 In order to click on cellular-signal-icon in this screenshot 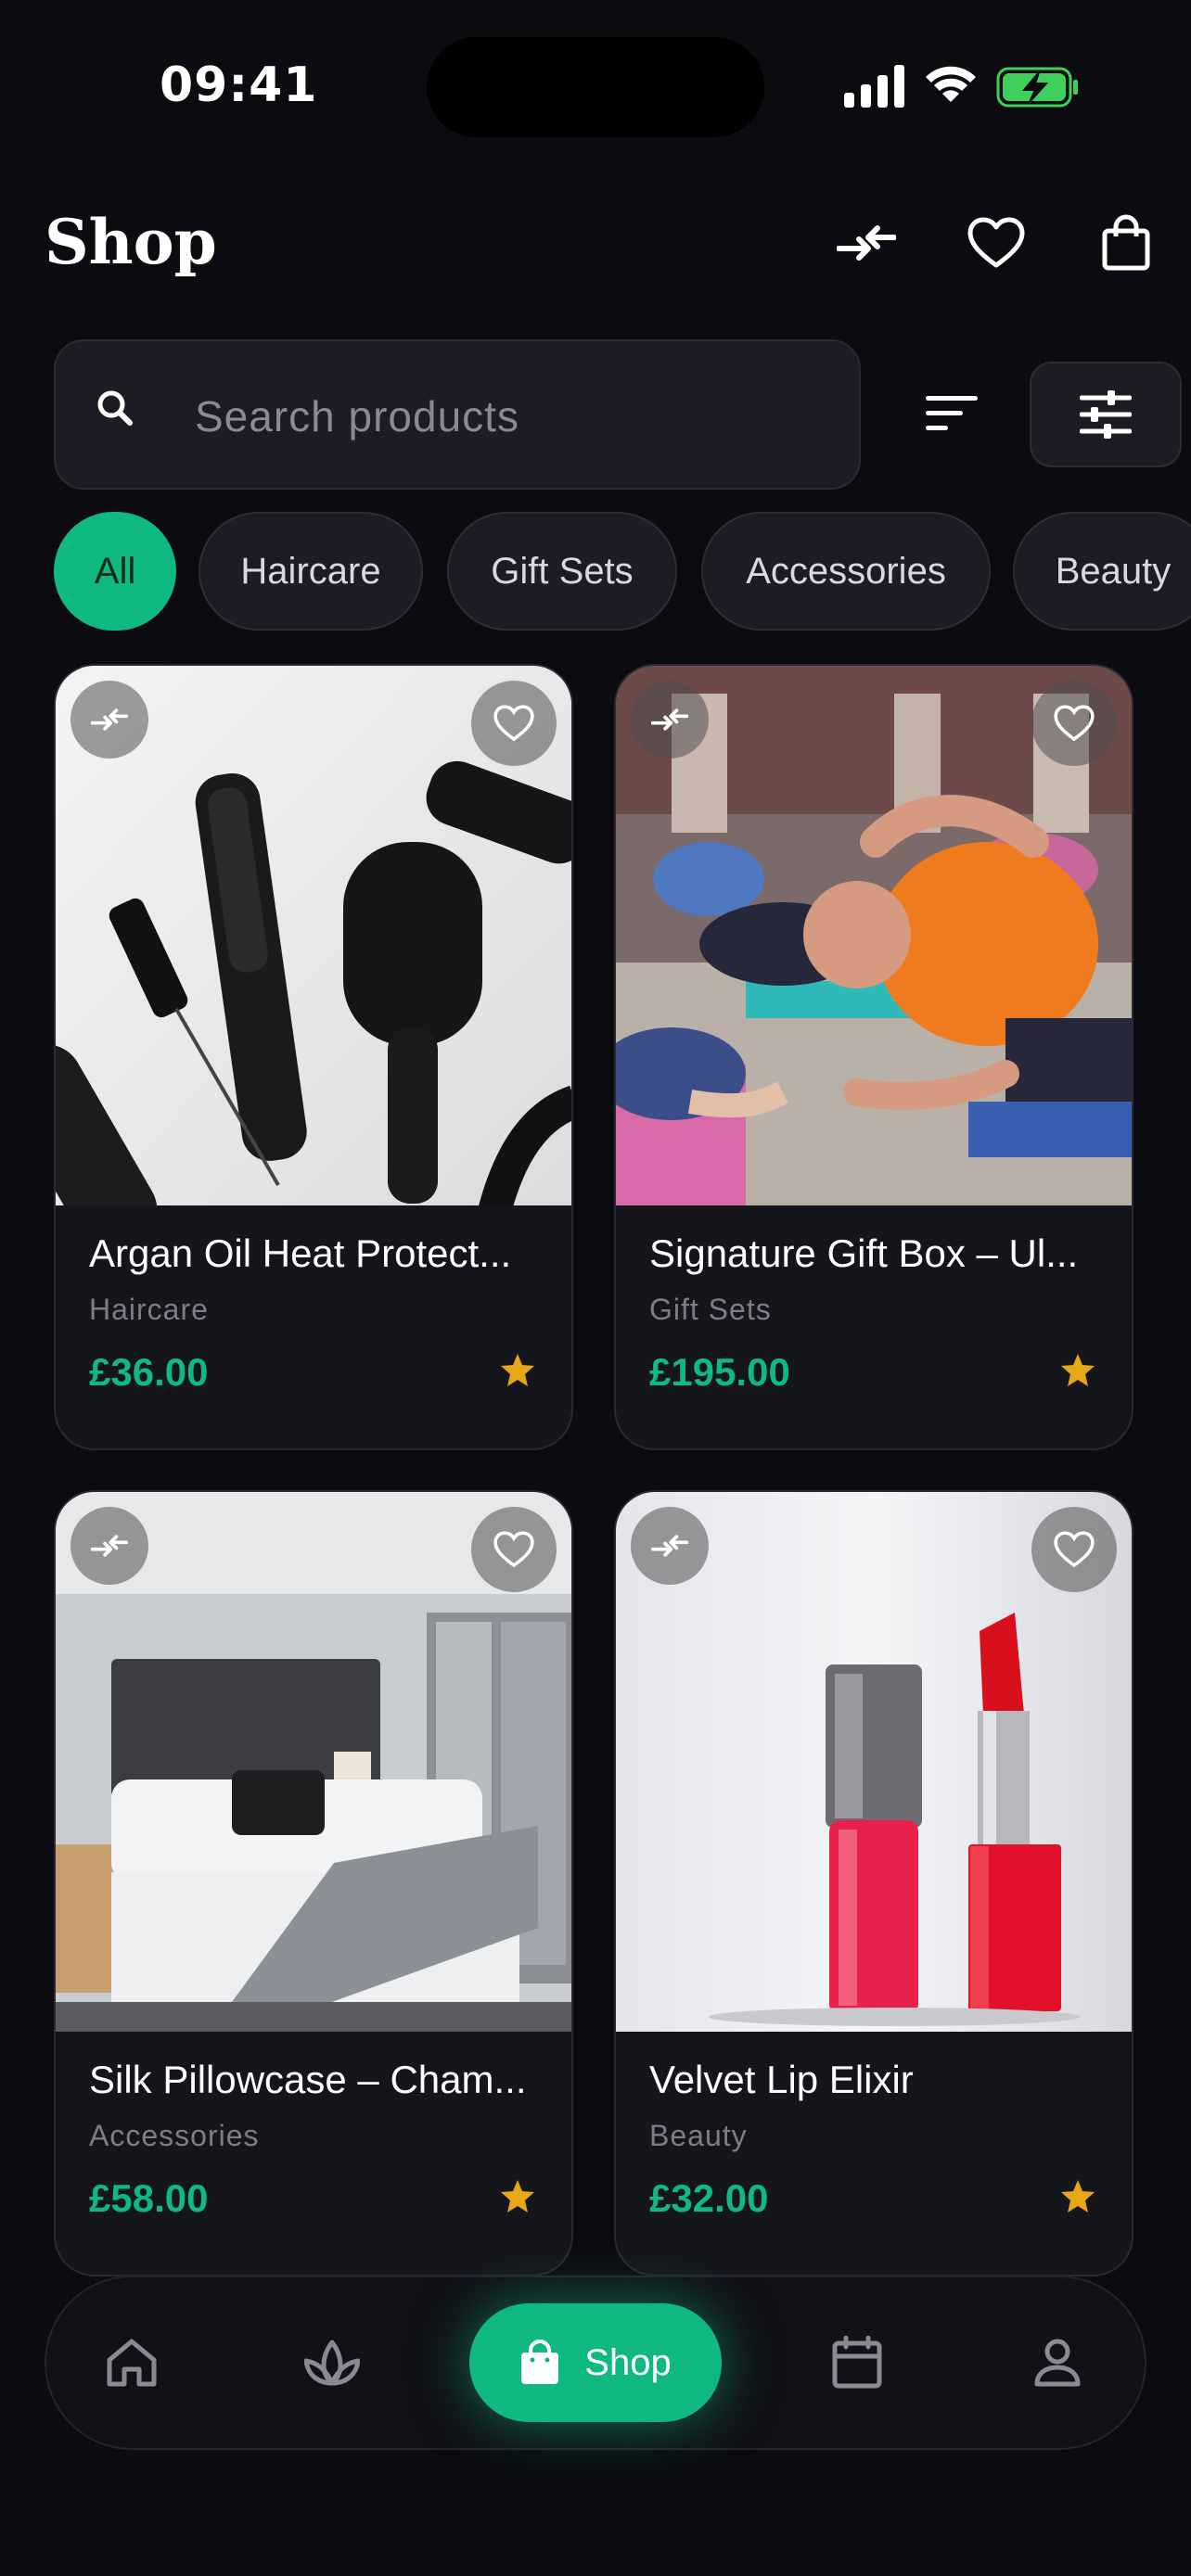, I will do `click(874, 87)`.